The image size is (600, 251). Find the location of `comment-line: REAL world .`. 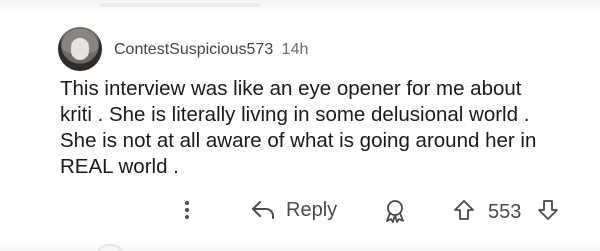

comment-line: REAL world . is located at coordinates (119, 166).